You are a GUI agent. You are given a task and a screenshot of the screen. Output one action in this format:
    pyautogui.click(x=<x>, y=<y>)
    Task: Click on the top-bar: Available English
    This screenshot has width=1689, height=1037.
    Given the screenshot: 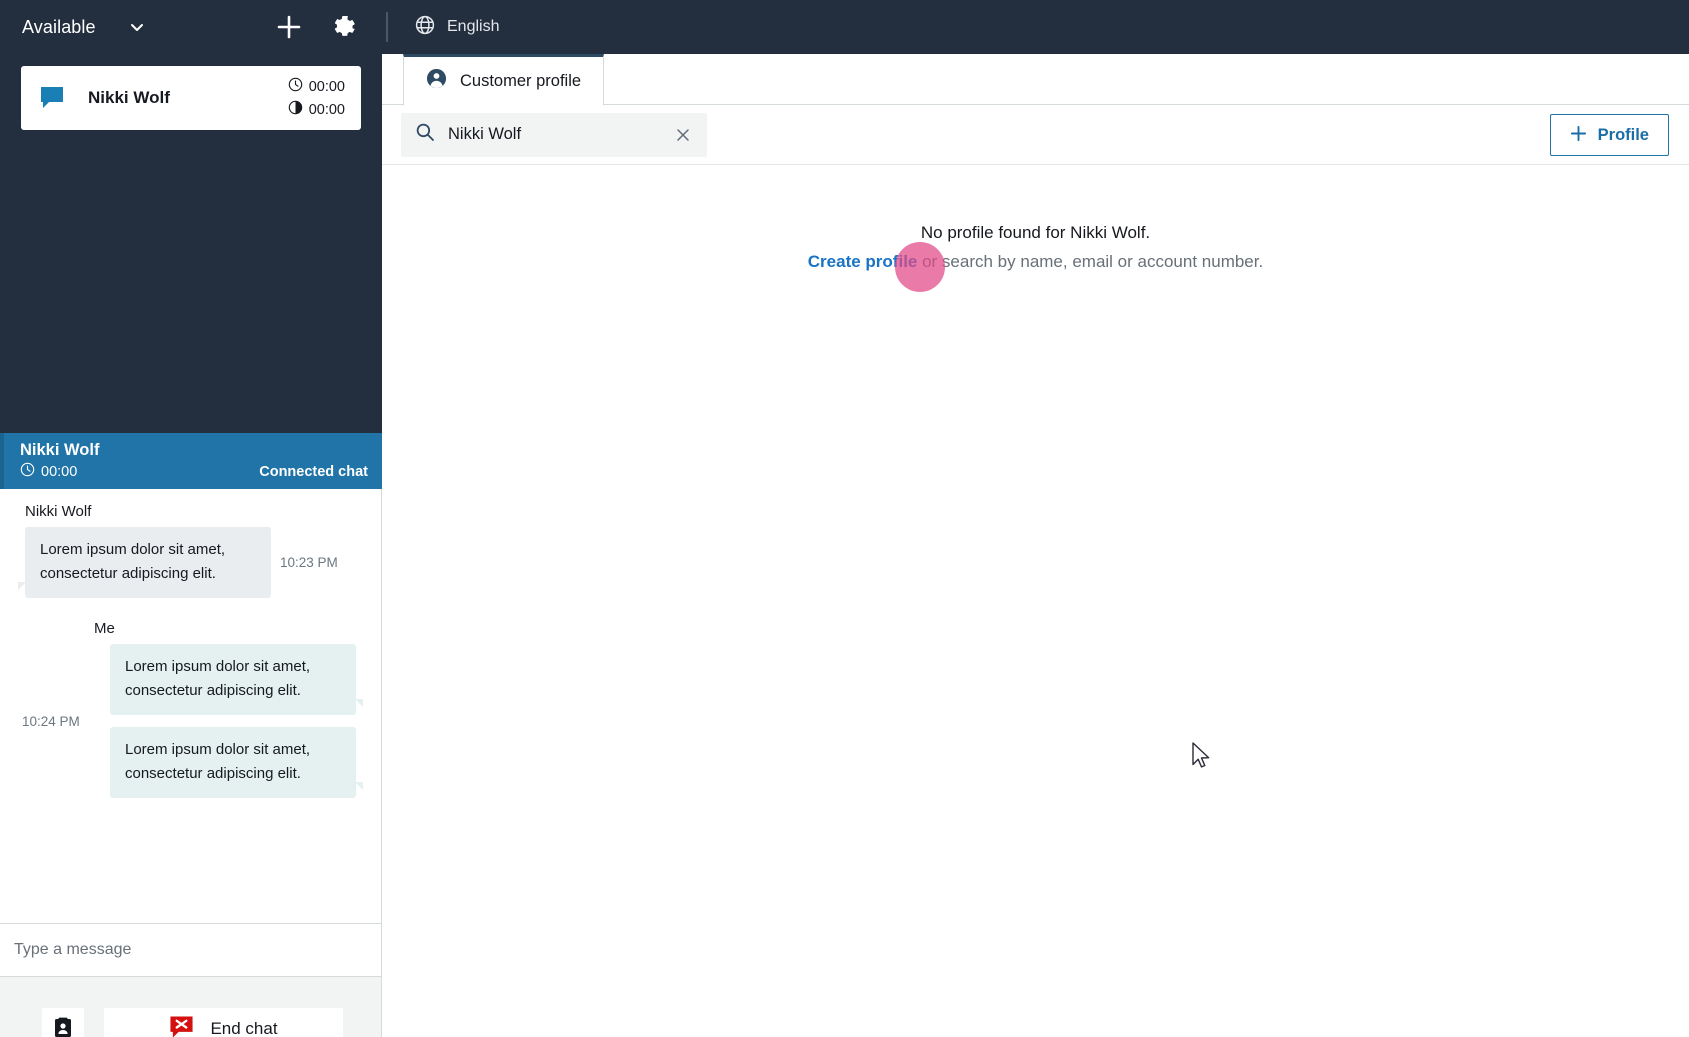 What is the action you would take?
    pyautogui.click(x=844, y=27)
    